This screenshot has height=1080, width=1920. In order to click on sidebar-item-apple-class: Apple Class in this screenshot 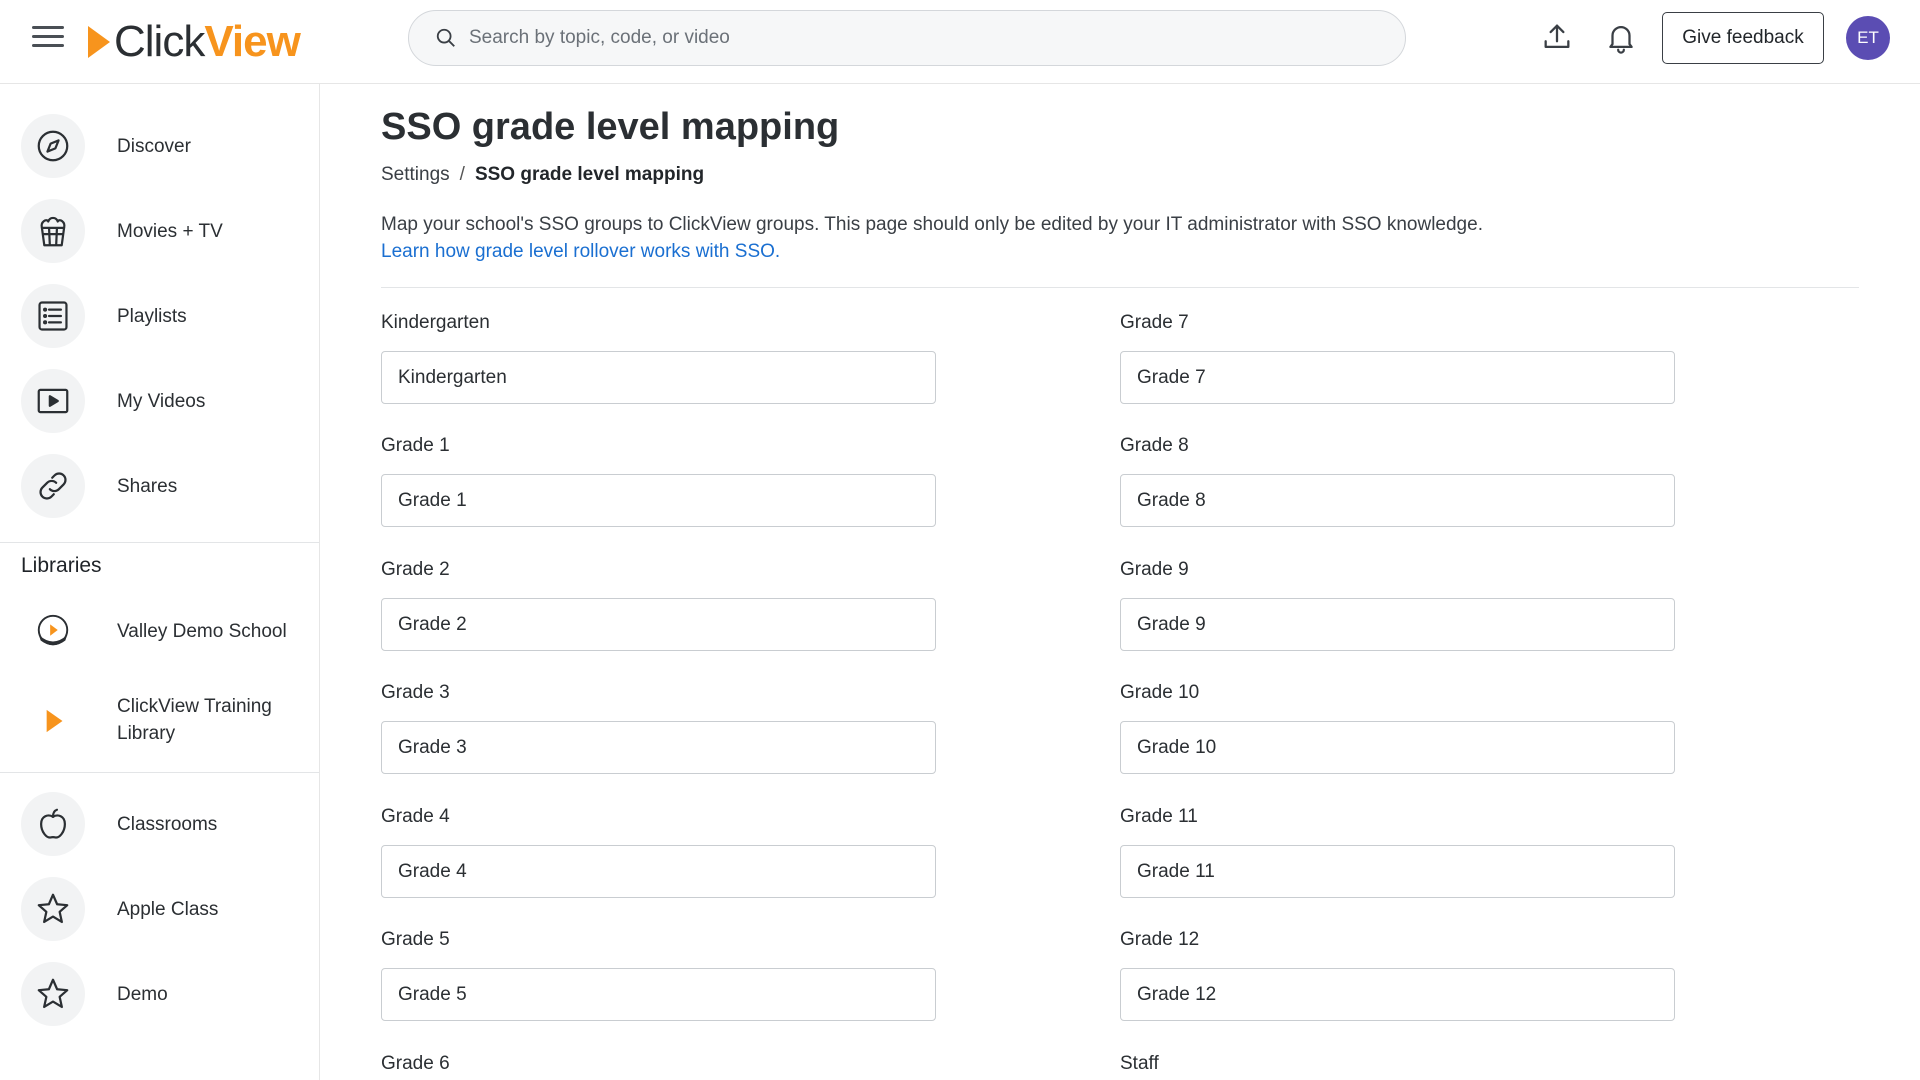, I will do `click(159, 909)`.